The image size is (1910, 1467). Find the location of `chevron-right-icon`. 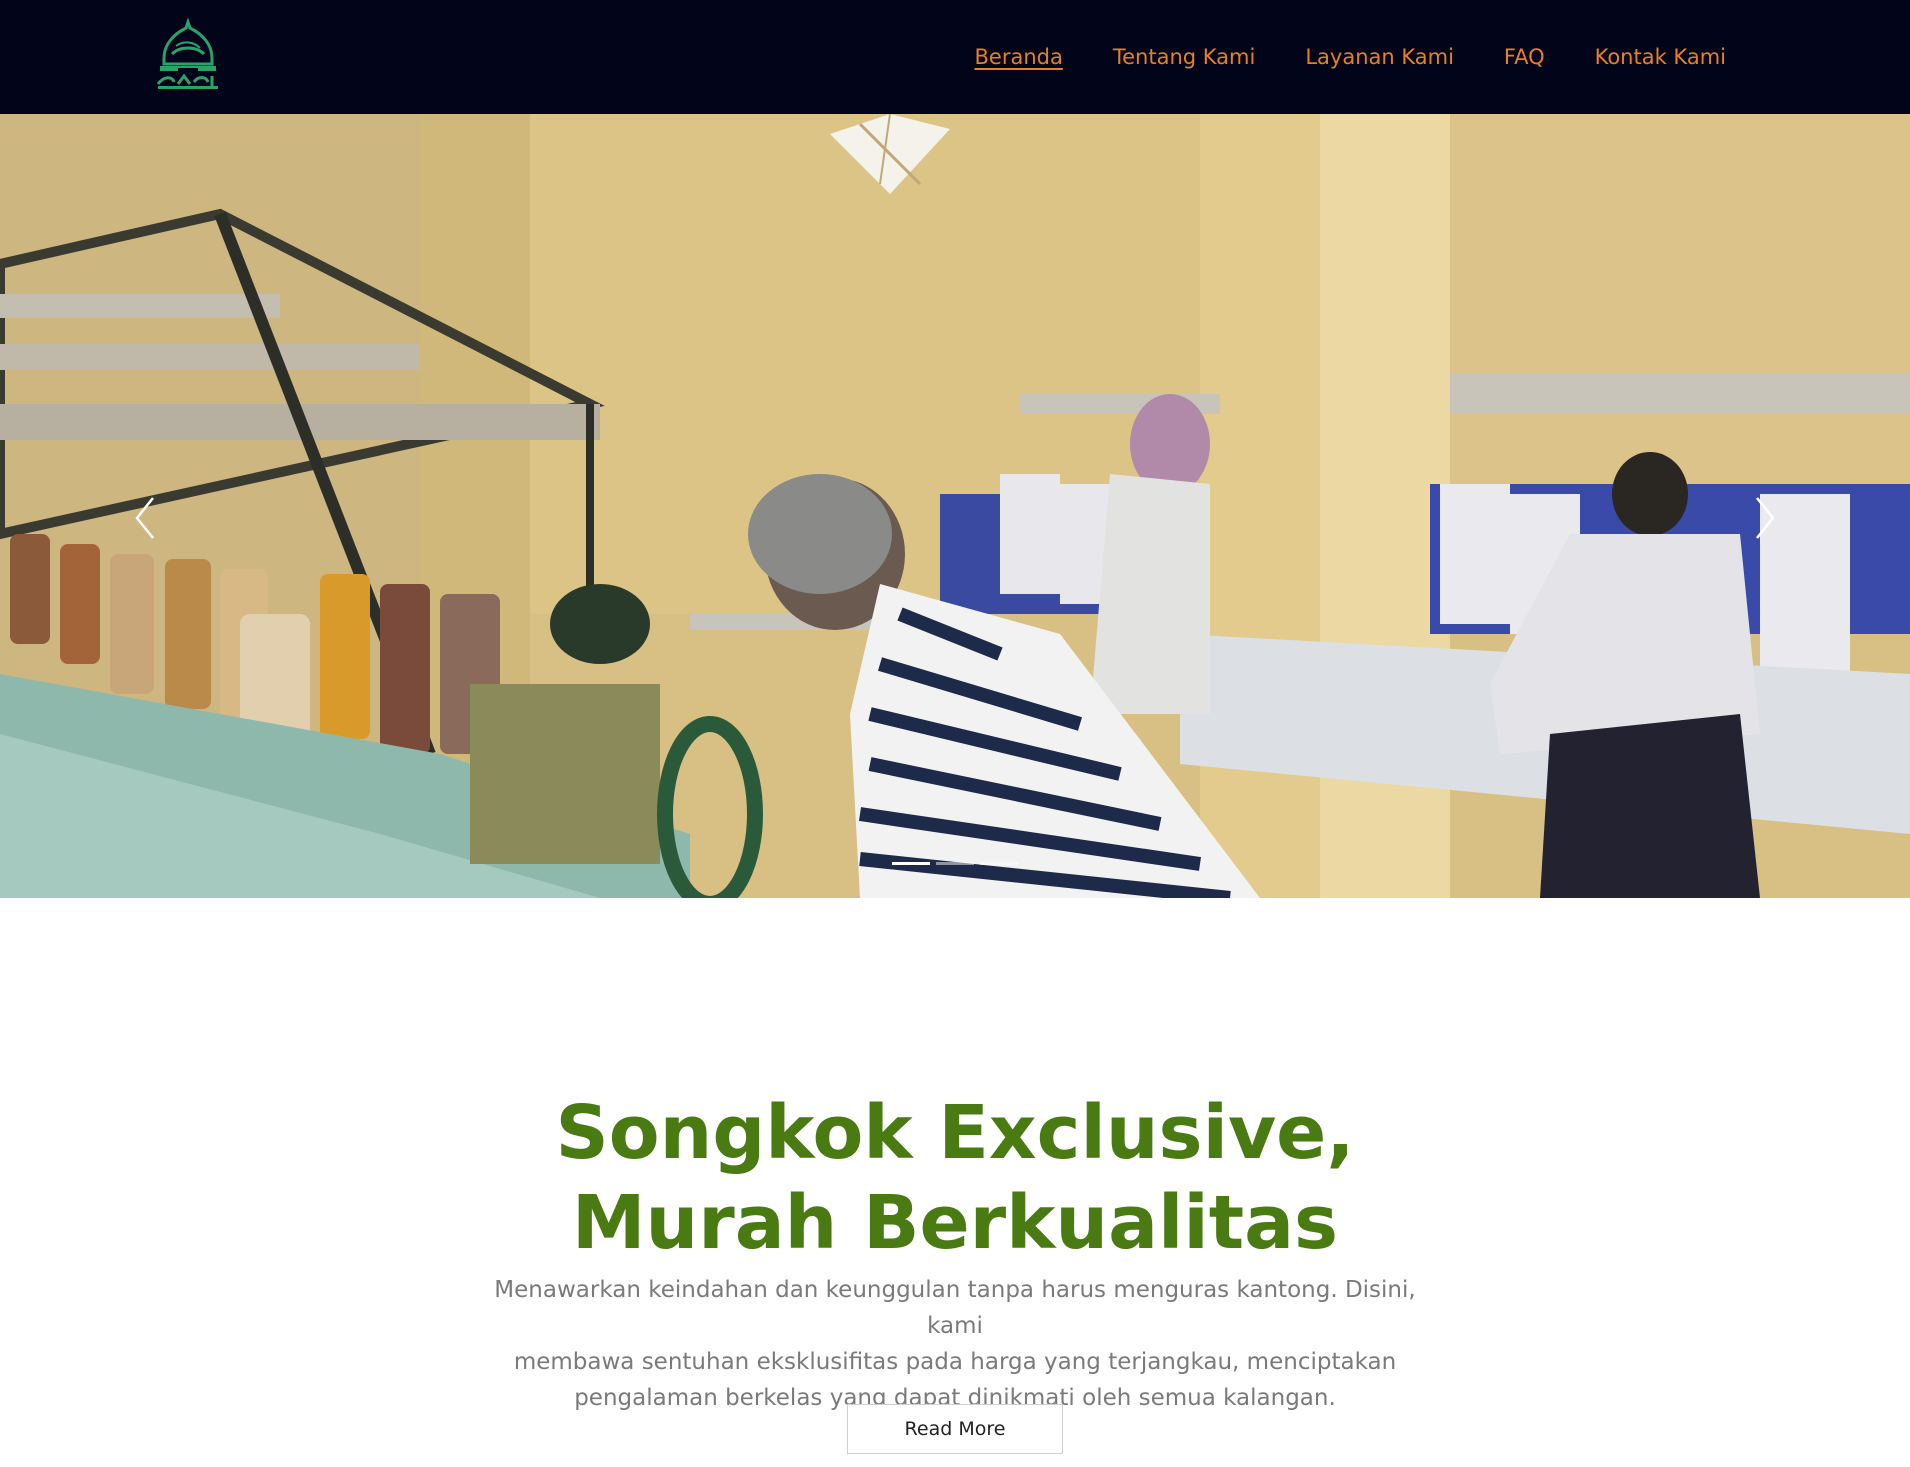

chevron-right-icon is located at coordinates (1765, 518).